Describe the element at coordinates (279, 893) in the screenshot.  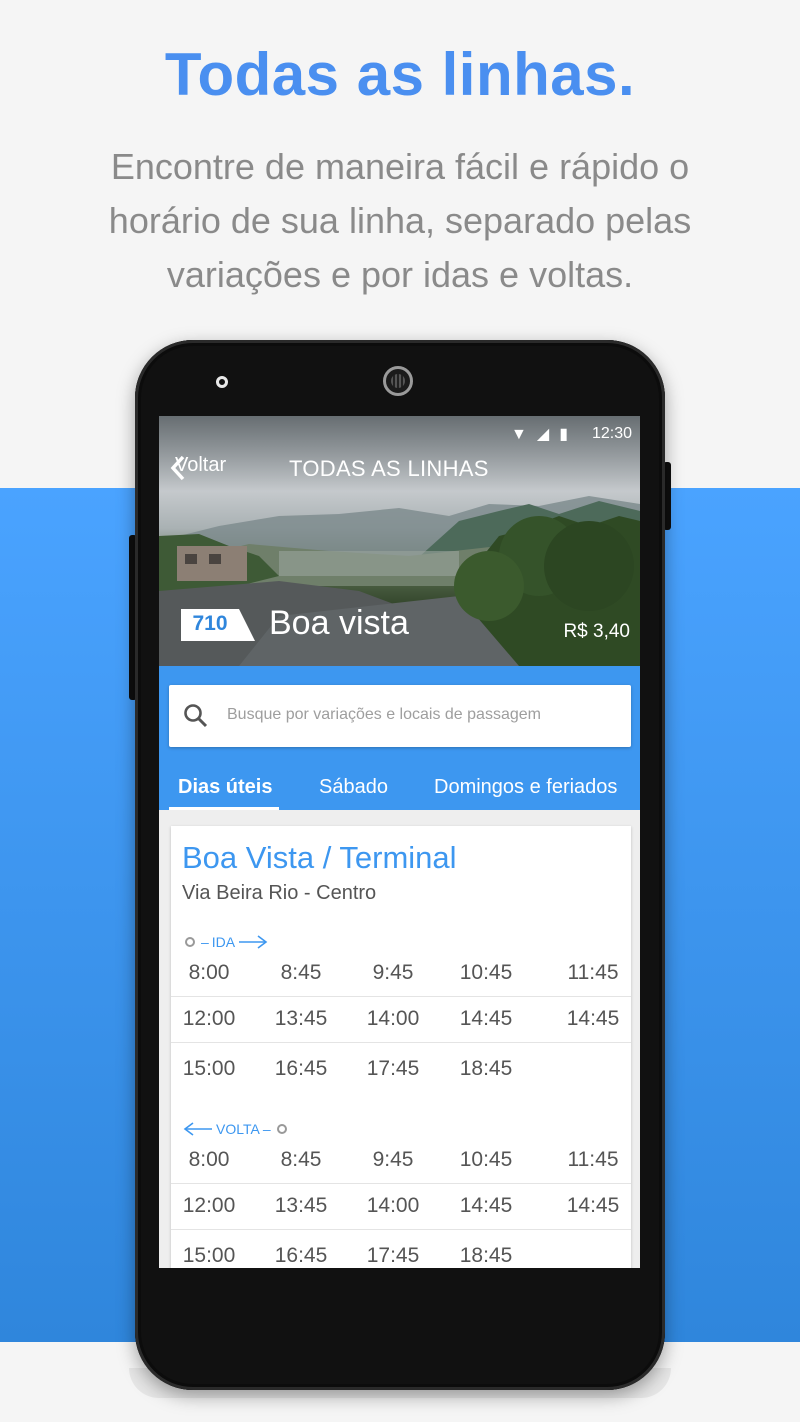
I see `route-subtitle: Via Beira Rio - Centro` at that location.